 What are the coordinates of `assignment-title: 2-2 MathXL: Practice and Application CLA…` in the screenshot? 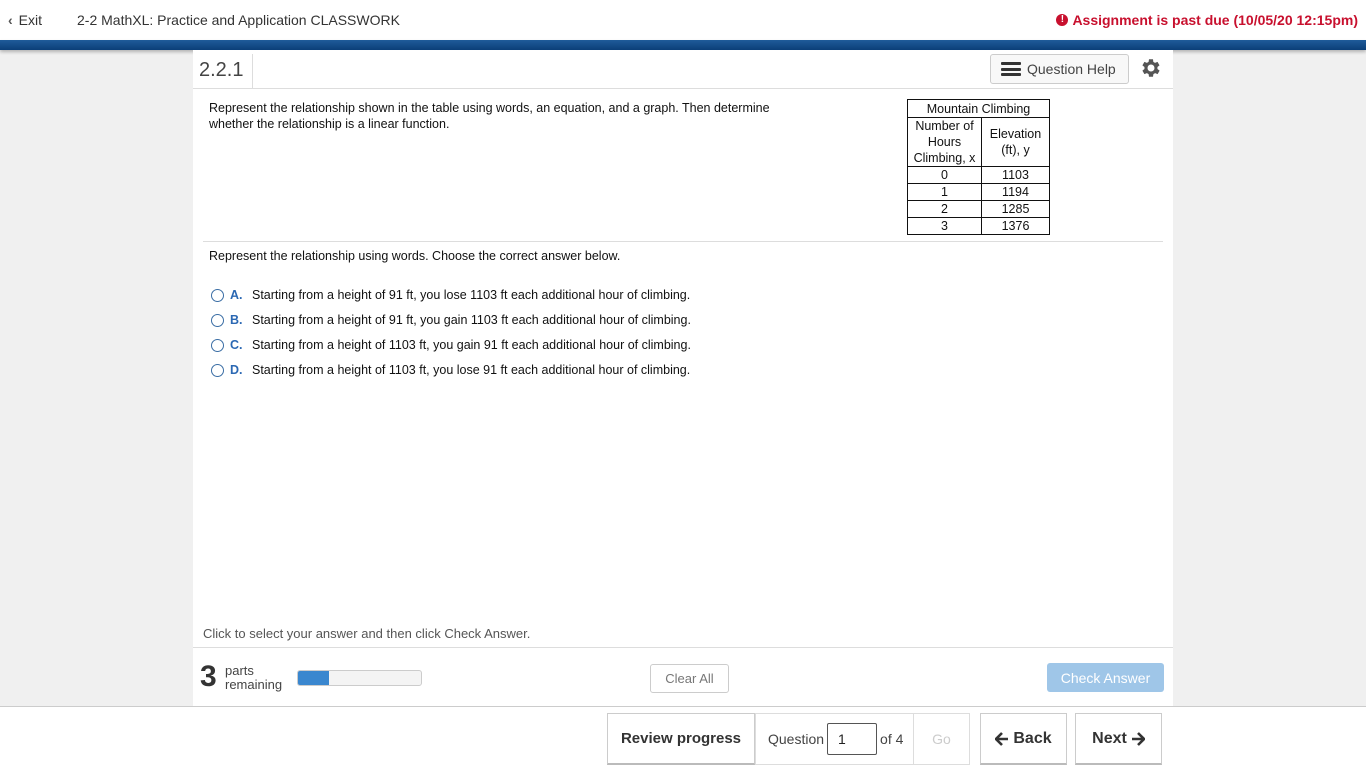 It's located at (238, 20).